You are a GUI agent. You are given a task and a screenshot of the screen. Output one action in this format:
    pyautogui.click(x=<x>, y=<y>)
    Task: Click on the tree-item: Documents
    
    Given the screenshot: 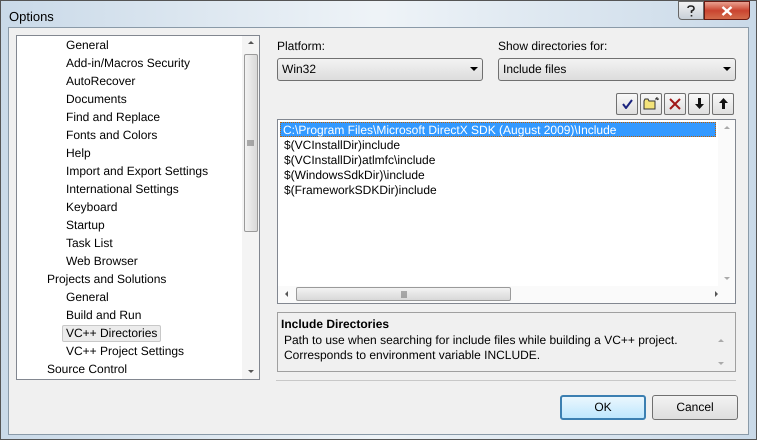 What is the action you would take?
    pyautogui.click(x=96, y=99)
    